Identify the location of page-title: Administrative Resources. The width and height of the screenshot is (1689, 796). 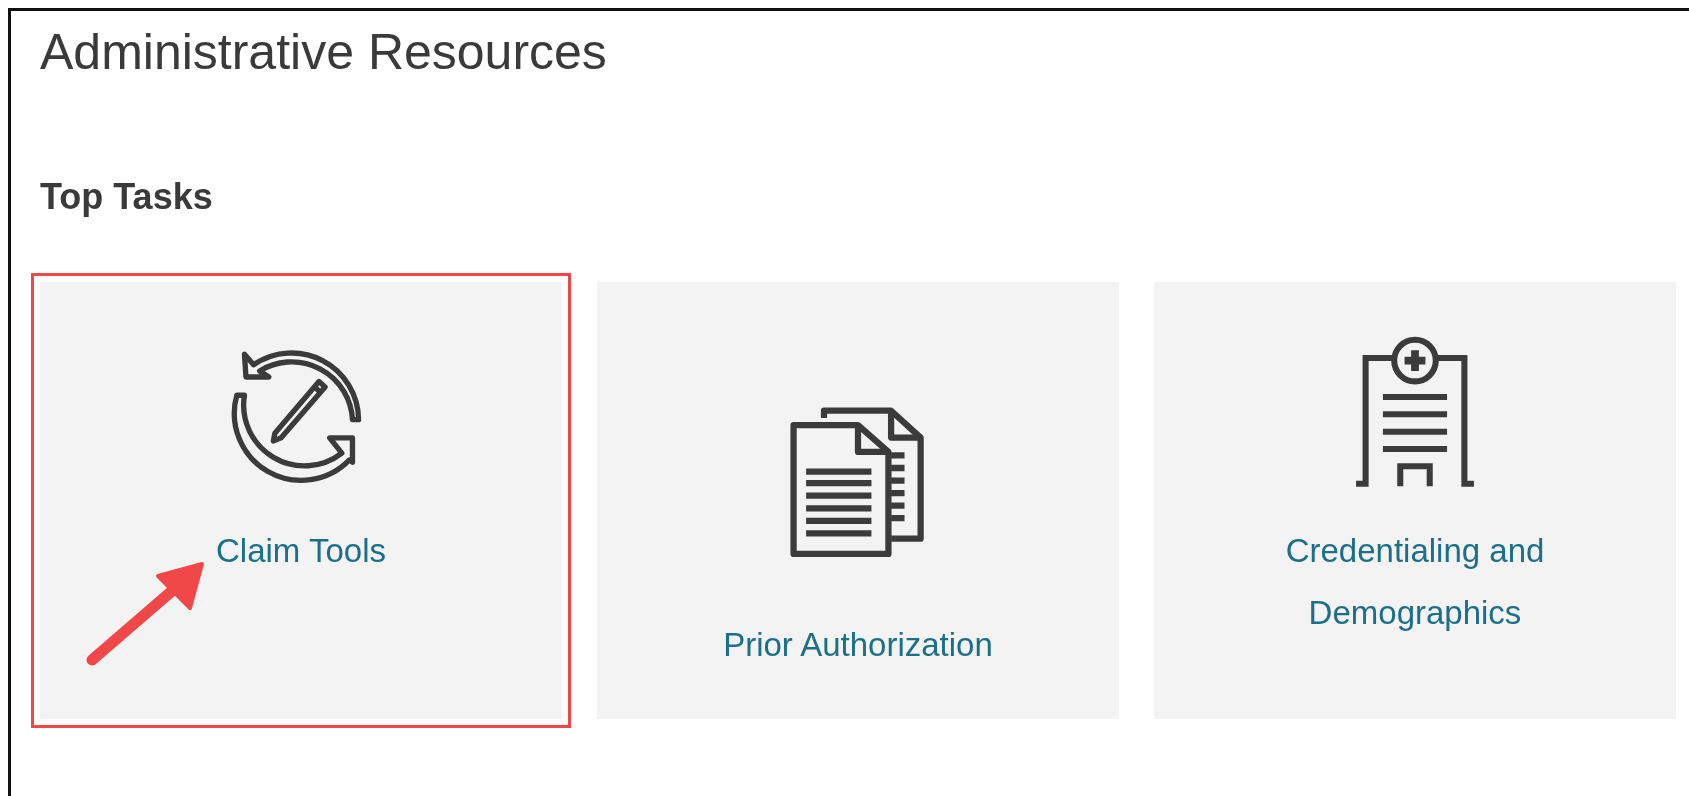
(324, 52).